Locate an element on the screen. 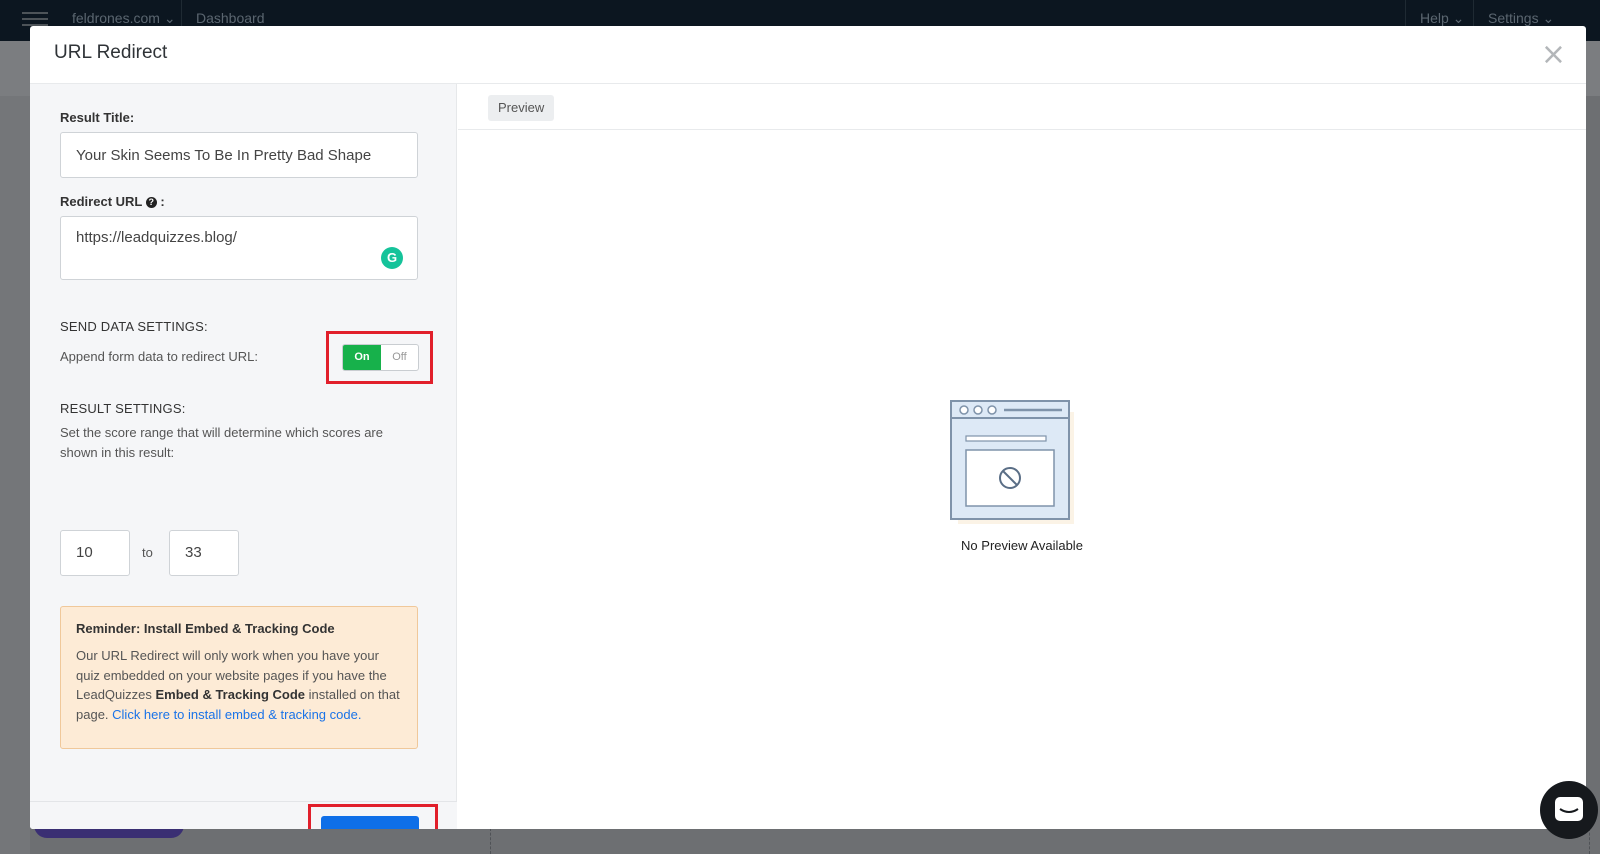 This screenshot has height=854, width=1600. result-title-label: Result Title: is located at coordinates (97, 117).